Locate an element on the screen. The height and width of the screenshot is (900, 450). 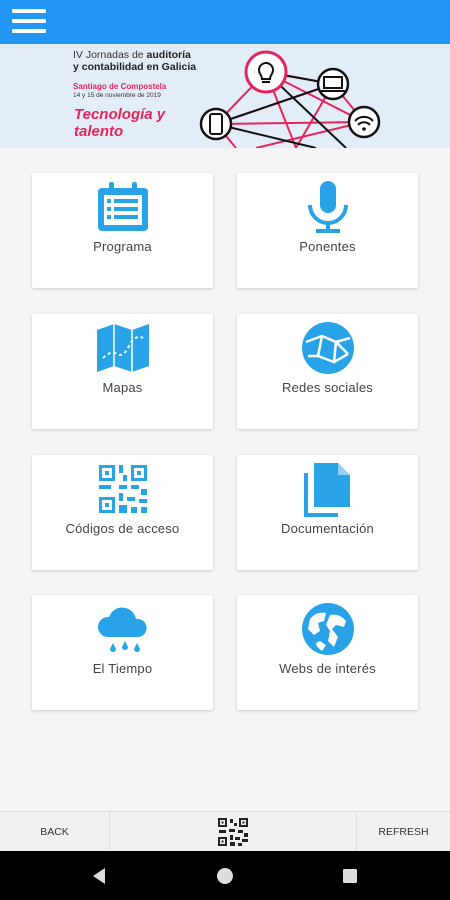
calendar-icon is located at coordinates (123, 207).